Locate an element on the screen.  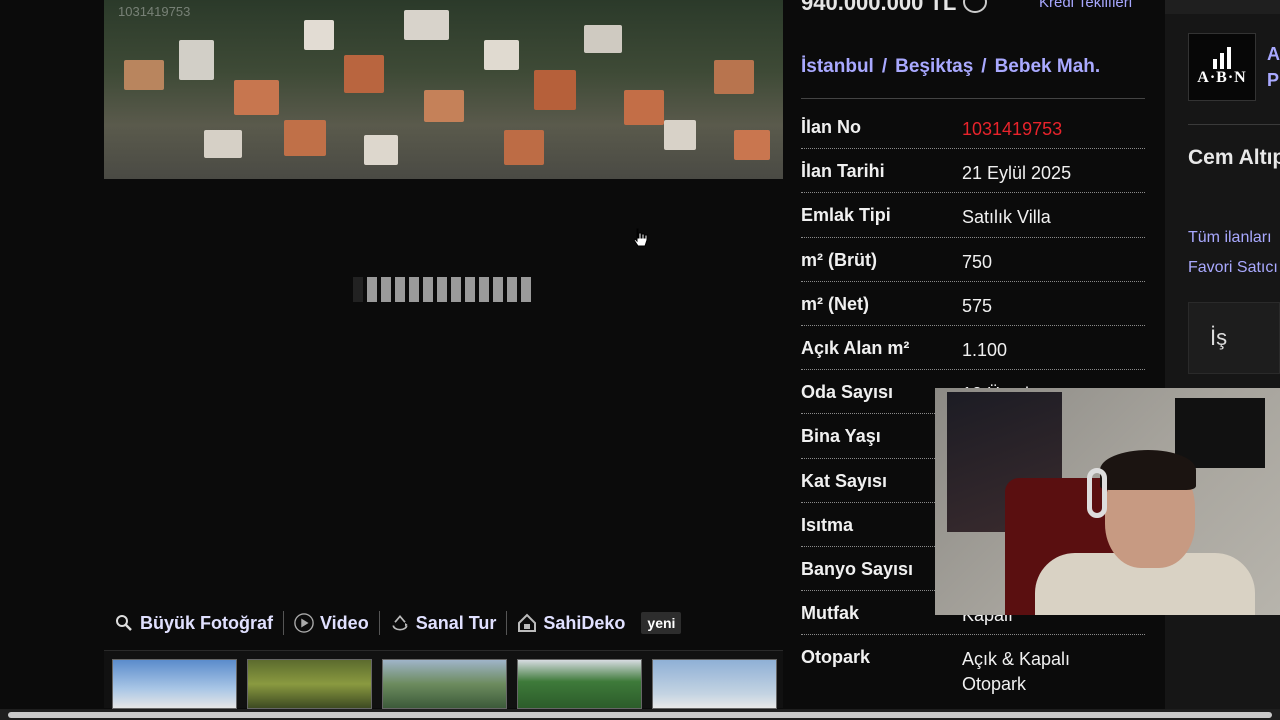
listing-price: 940.000.000 TL is located at coordinates (879, 7).